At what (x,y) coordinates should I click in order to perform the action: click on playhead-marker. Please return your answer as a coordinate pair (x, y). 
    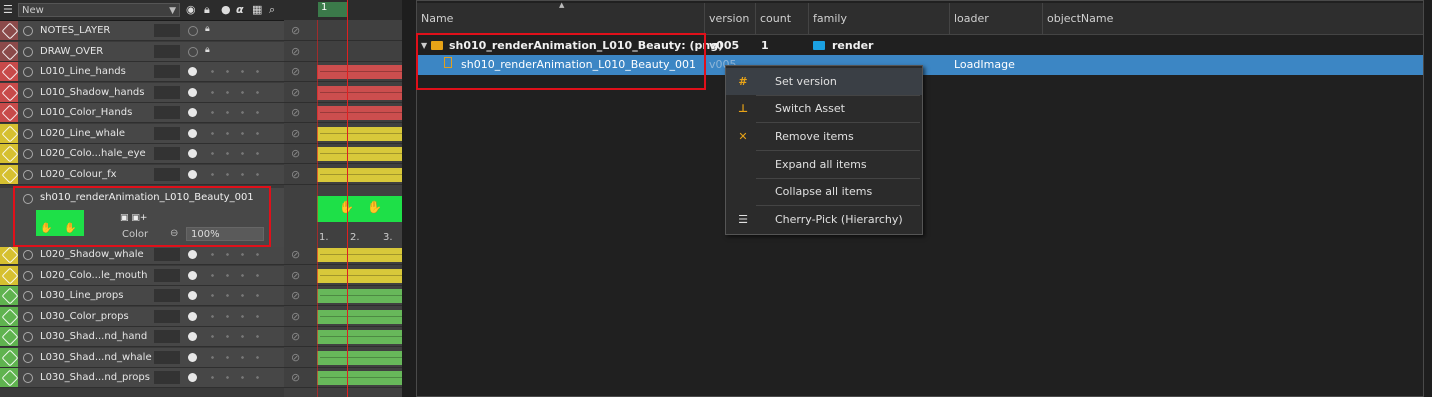
    Looking at the image, I should click on (347, 198).